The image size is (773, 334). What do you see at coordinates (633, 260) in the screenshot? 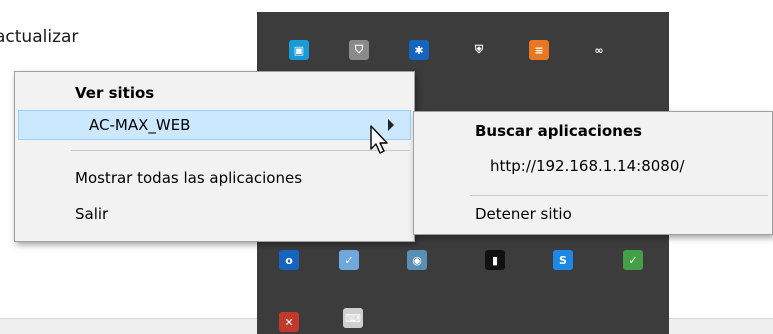
I see `green-check-icon: ✓` at bounding box center [633, 260].